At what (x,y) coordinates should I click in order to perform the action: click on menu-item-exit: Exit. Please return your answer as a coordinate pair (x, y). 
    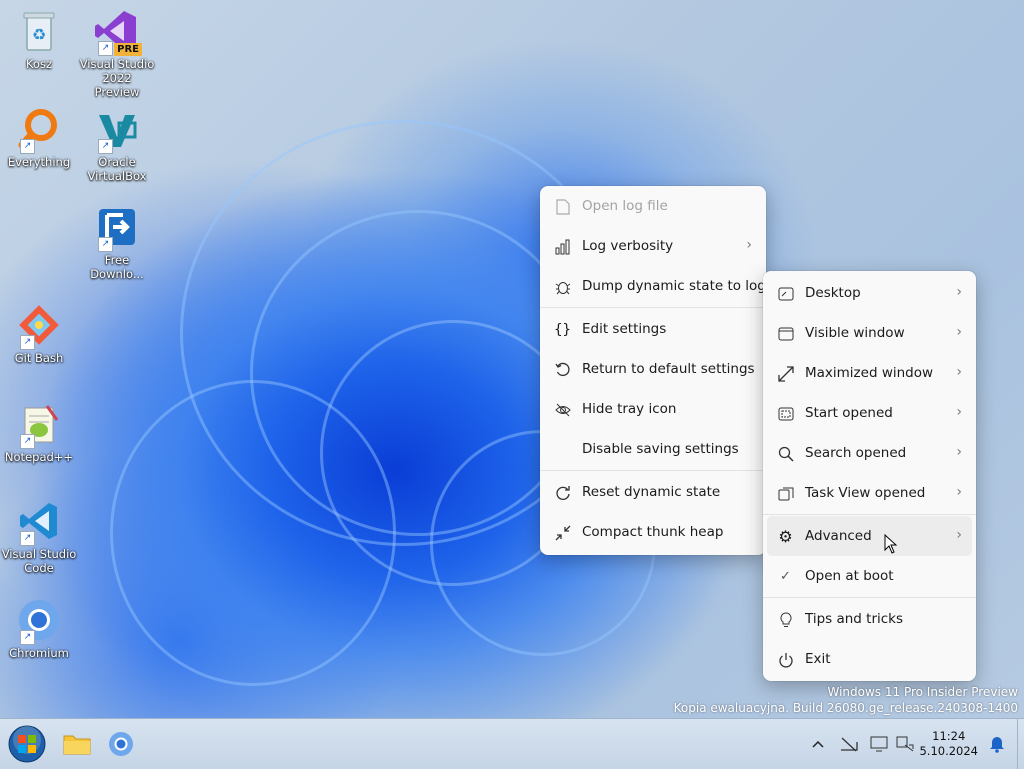
    Looking at the image, I should click on (869, 659).